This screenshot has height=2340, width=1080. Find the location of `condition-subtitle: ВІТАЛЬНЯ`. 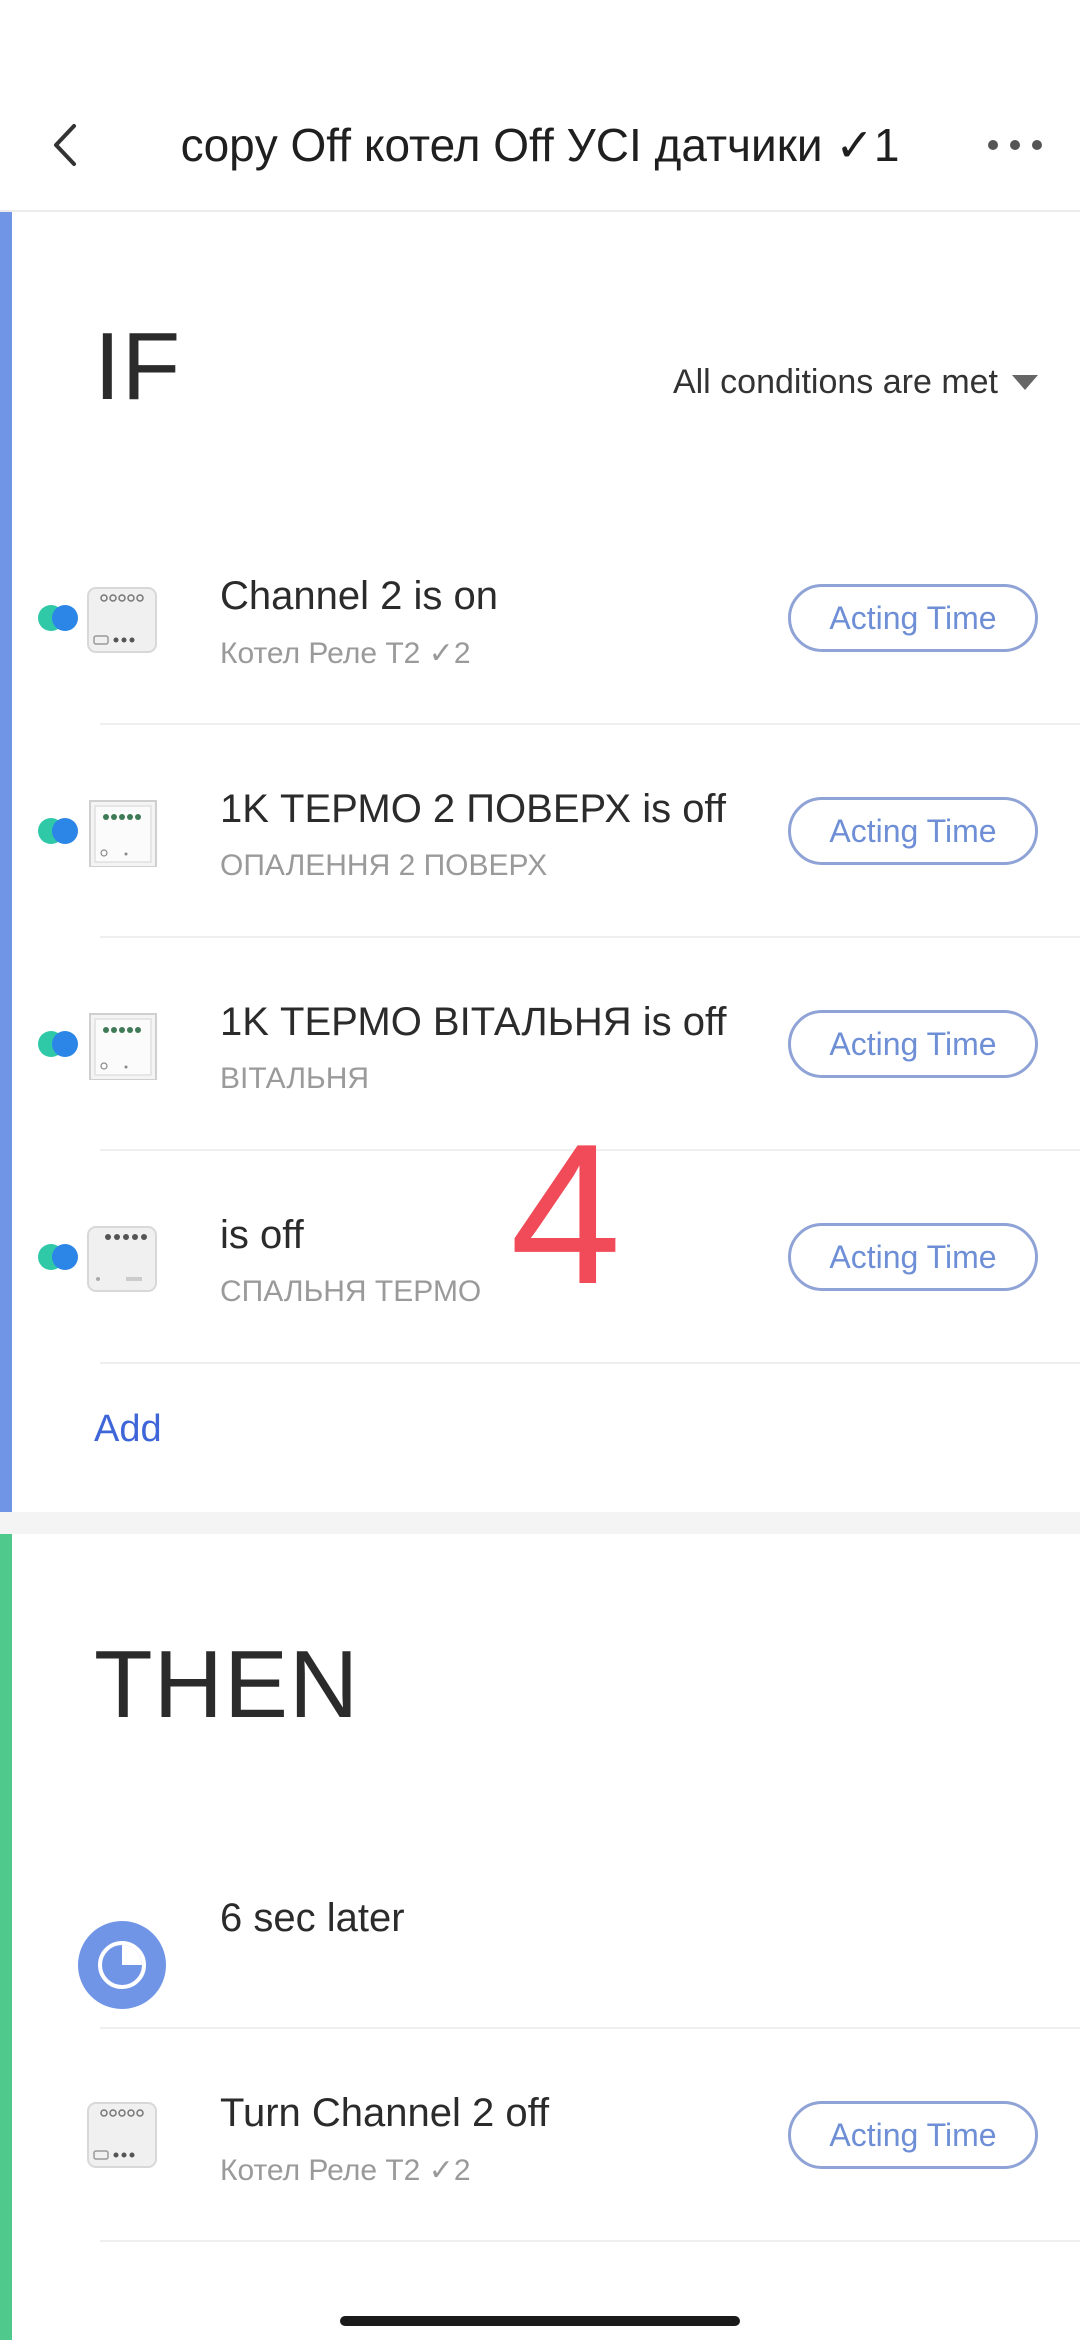

condition-subtitle: ВІТАЛЬНЯ is located at coordinates (295, 1078).